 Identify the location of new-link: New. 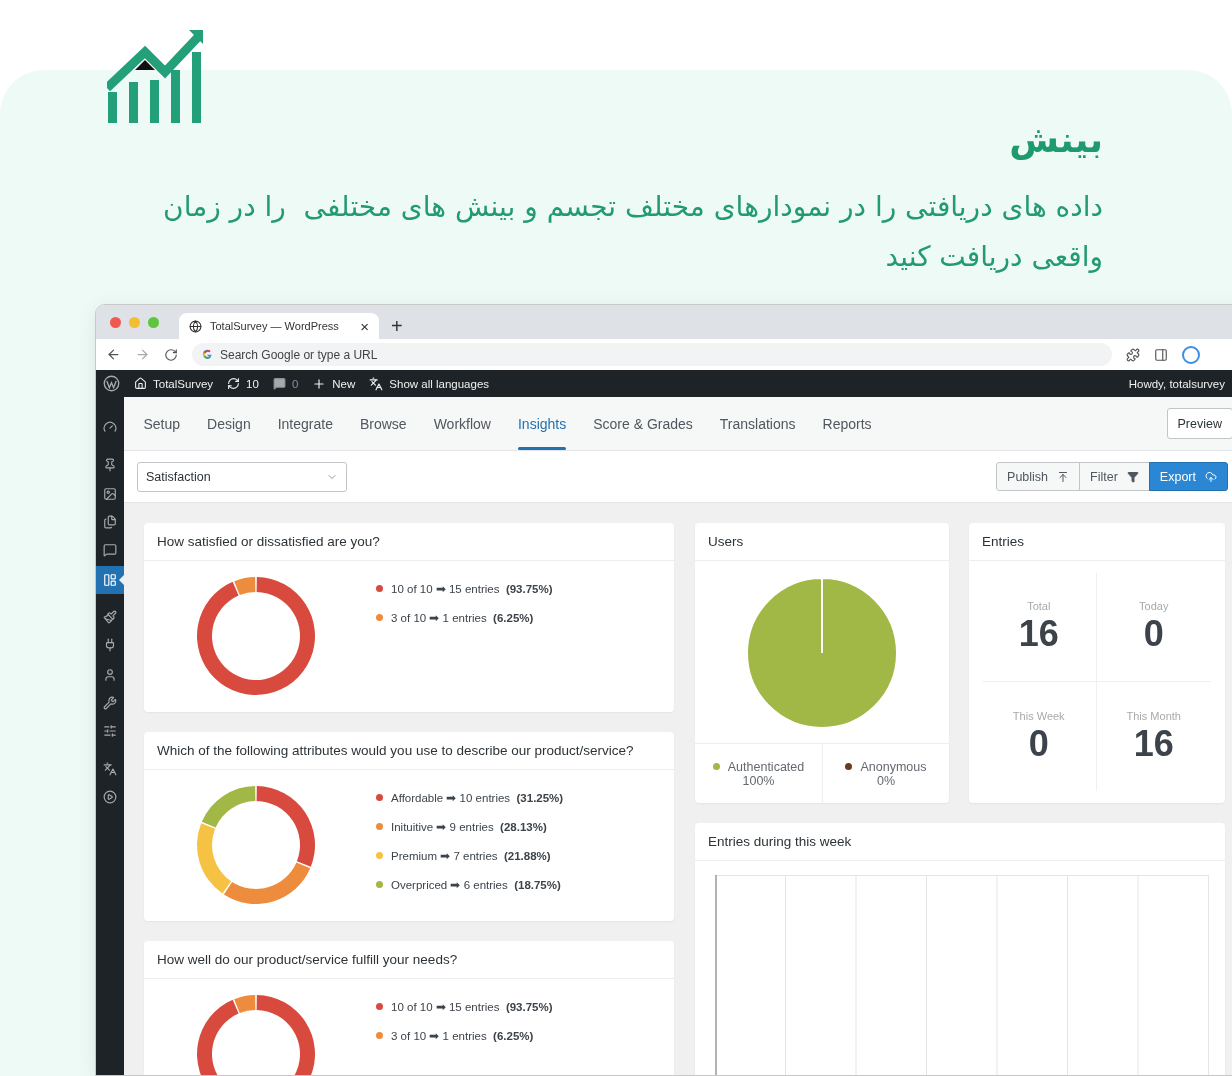
(344, 383).